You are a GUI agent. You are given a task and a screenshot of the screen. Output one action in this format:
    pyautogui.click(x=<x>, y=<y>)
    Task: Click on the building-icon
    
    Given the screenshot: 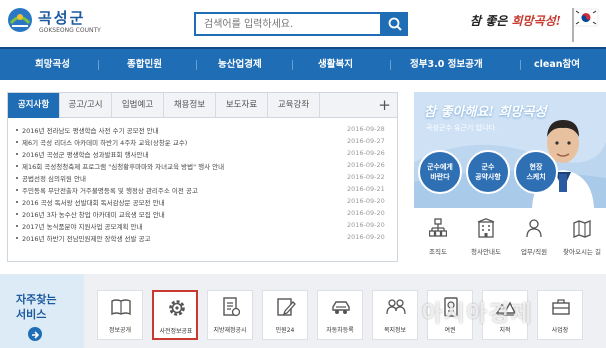 What is the action you would take?
    pyautogui.click(x=486, y=228)
    